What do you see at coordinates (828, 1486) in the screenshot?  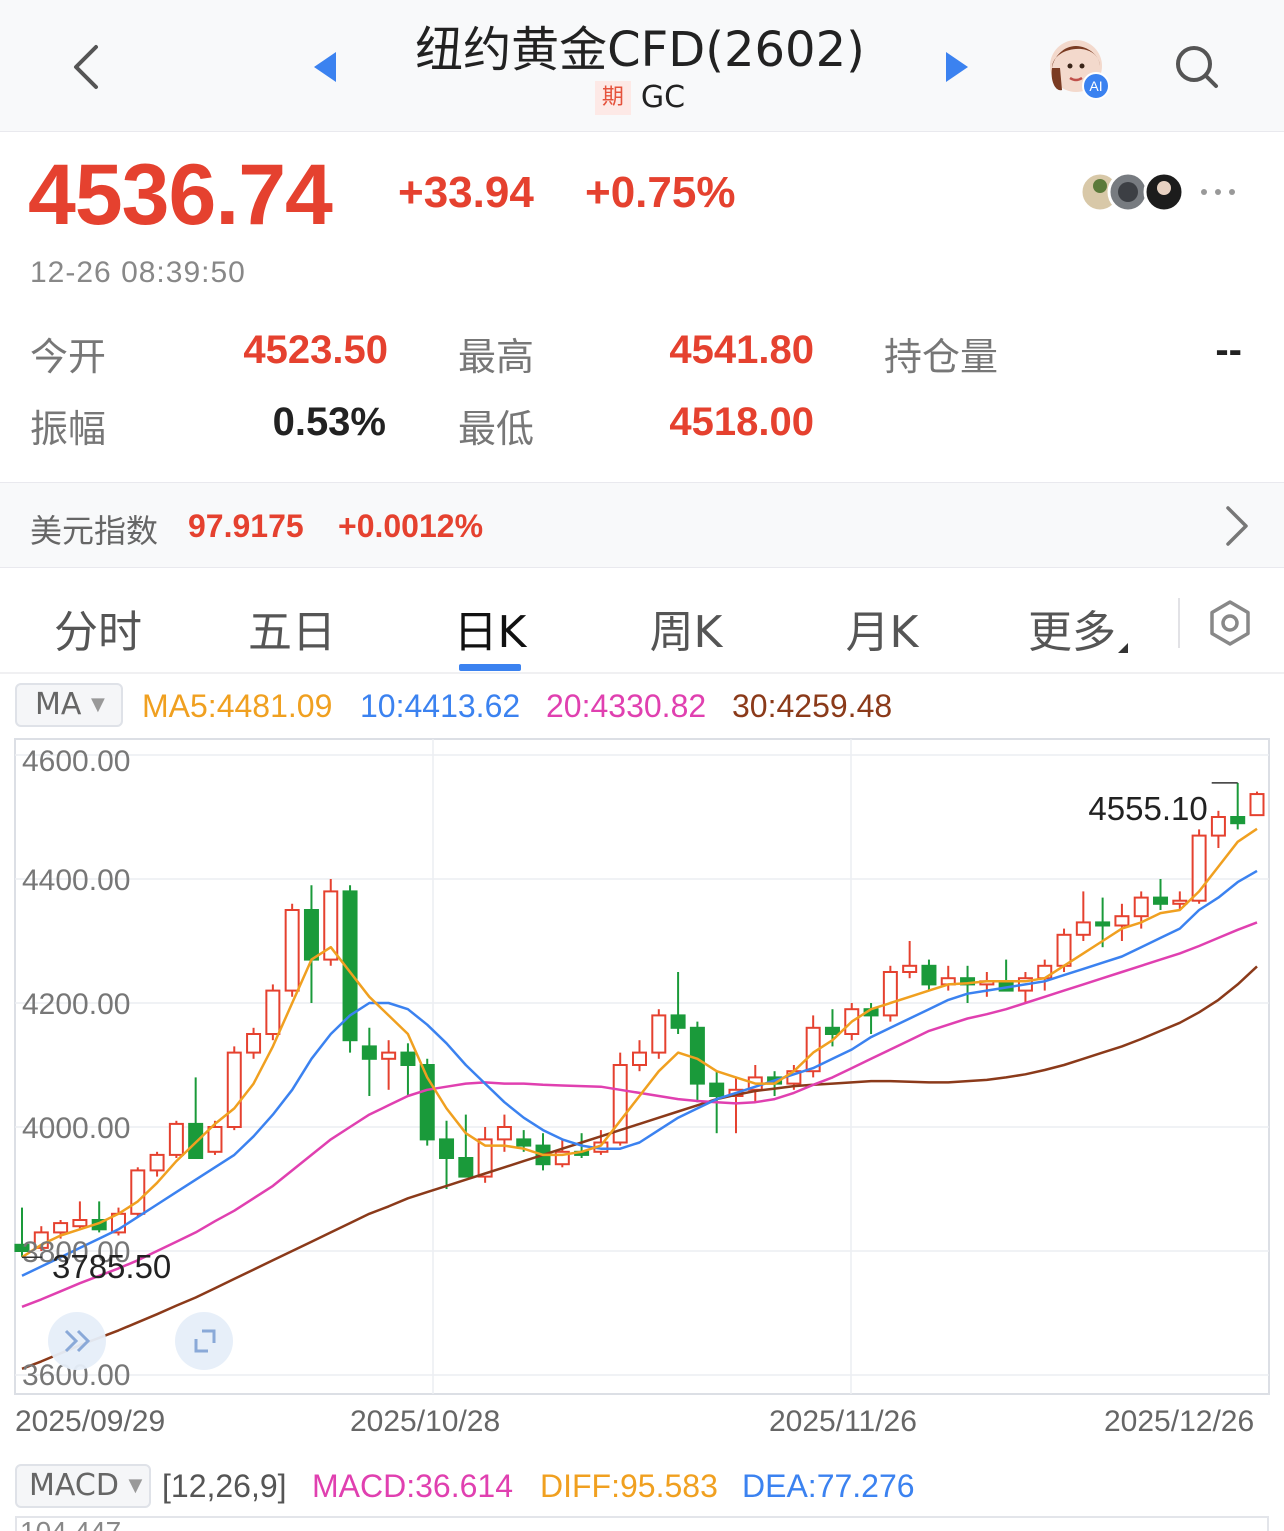 I see `dea-value: DEA:77.276` at bounding box center [828, 1486].